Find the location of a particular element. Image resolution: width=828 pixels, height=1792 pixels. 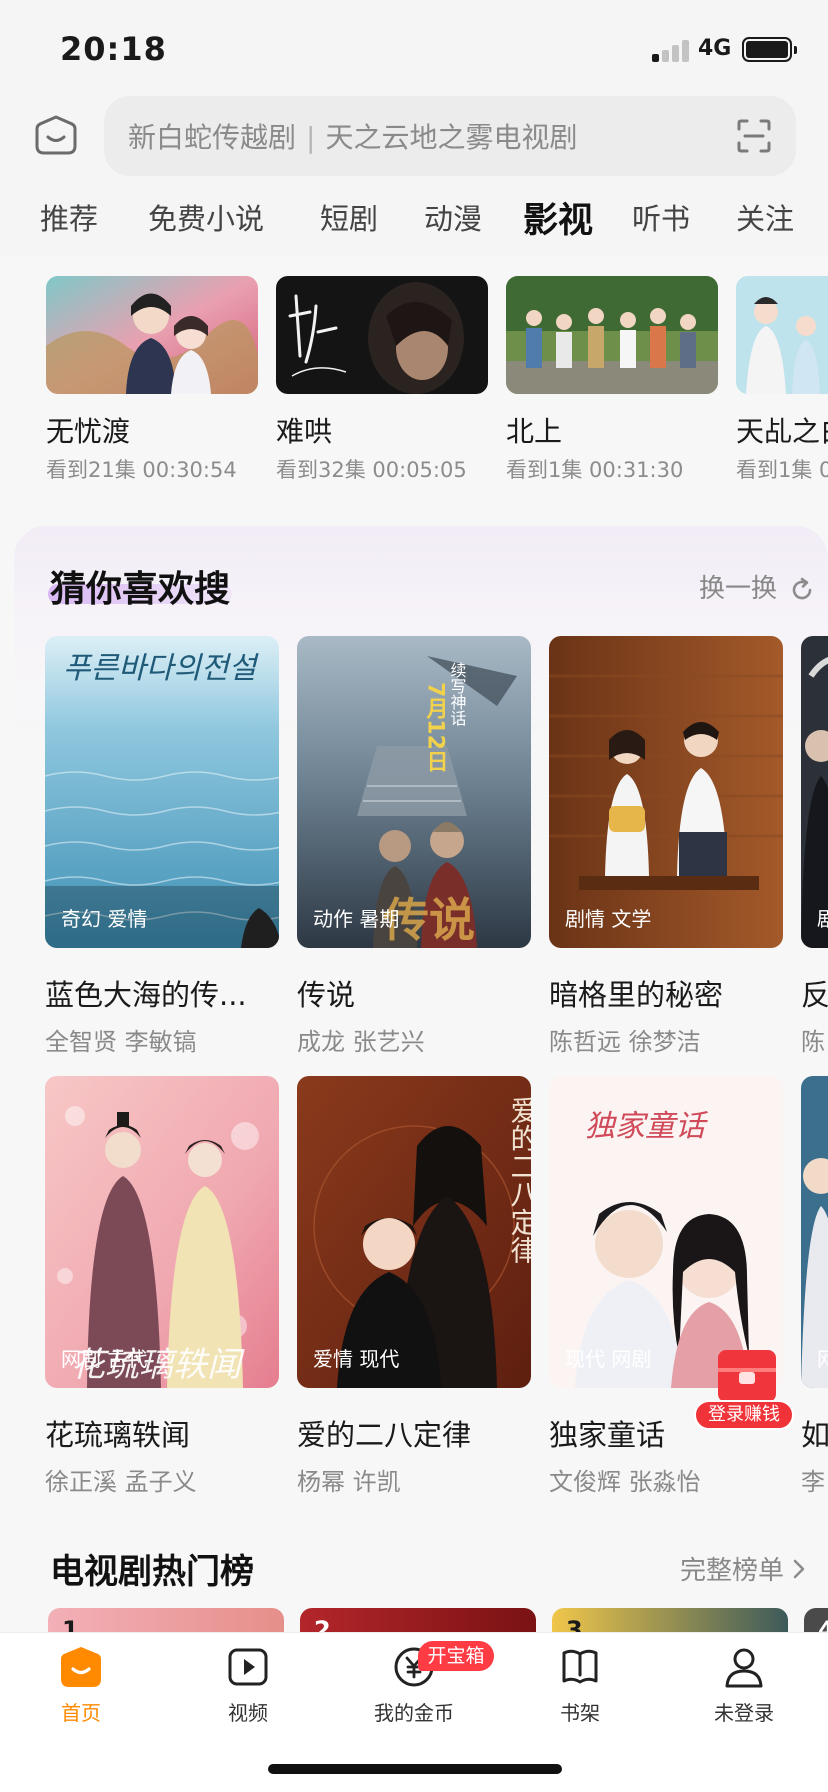

status-bar: 20:18 4G is located at coordinates (414, 48).